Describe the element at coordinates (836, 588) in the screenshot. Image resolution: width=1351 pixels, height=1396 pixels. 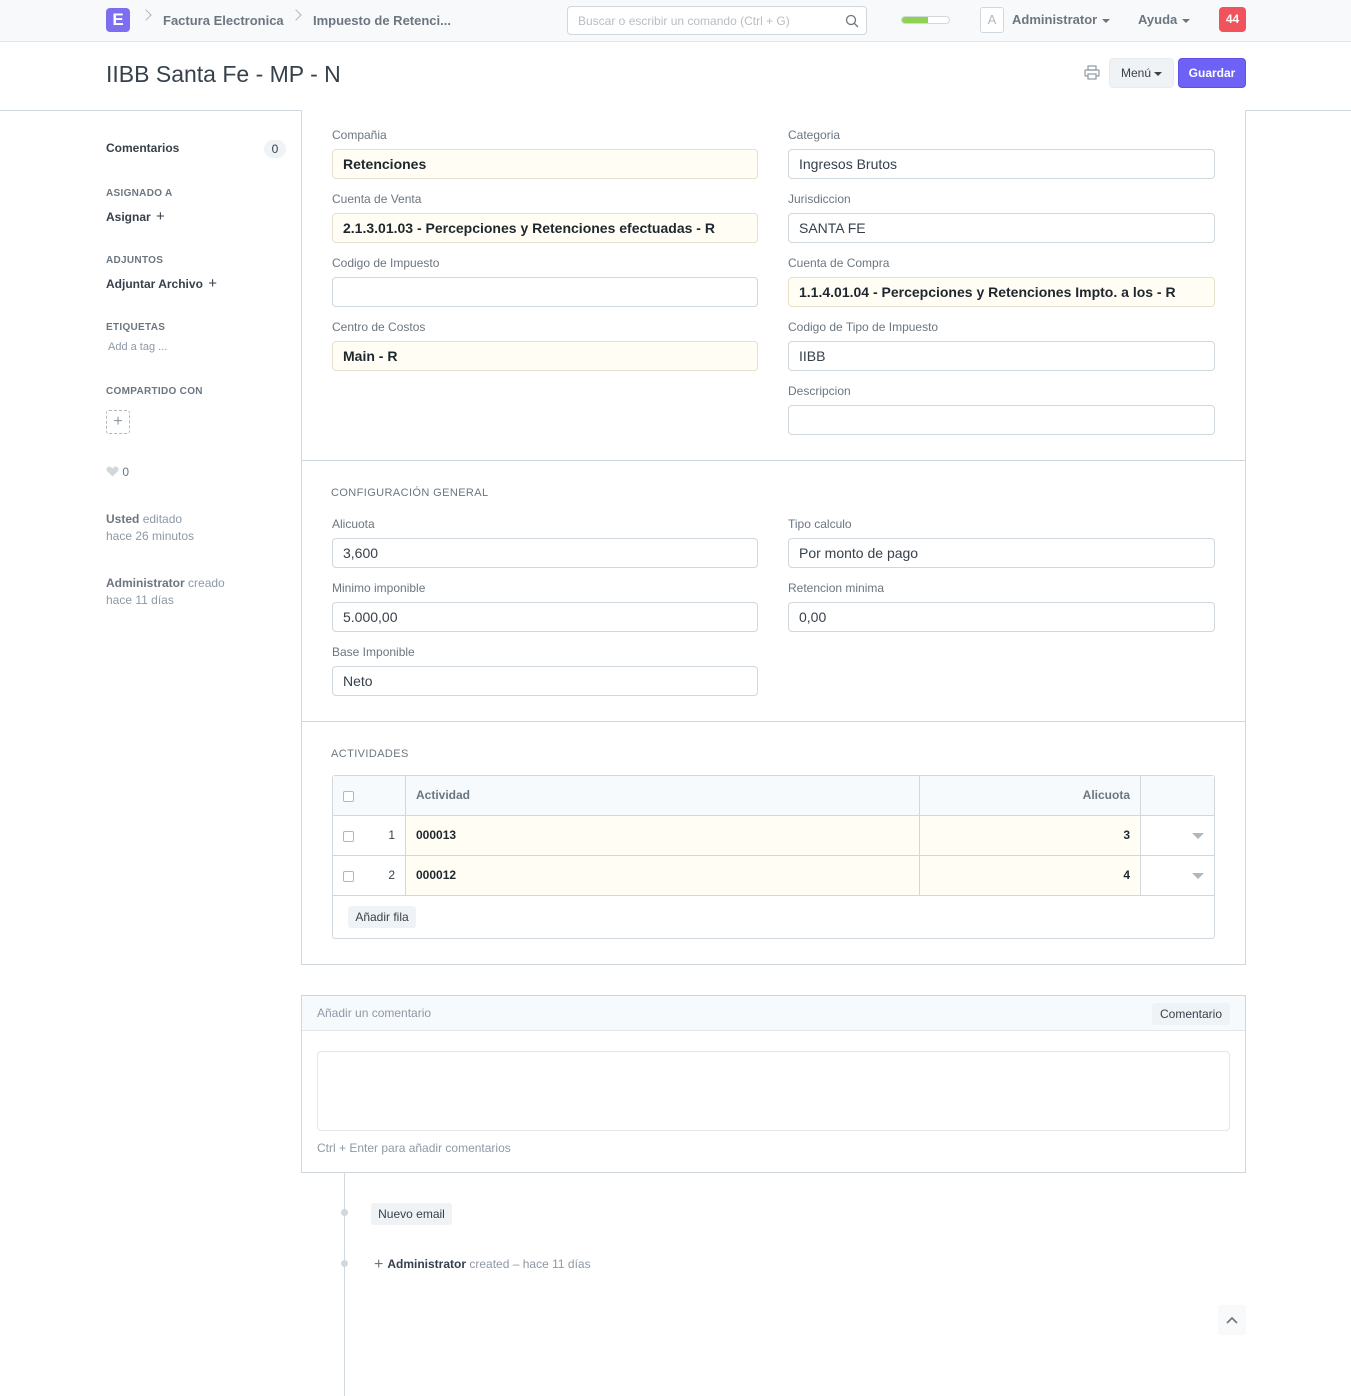
I see `retencion-minima-label: Retencion minima` at that location.